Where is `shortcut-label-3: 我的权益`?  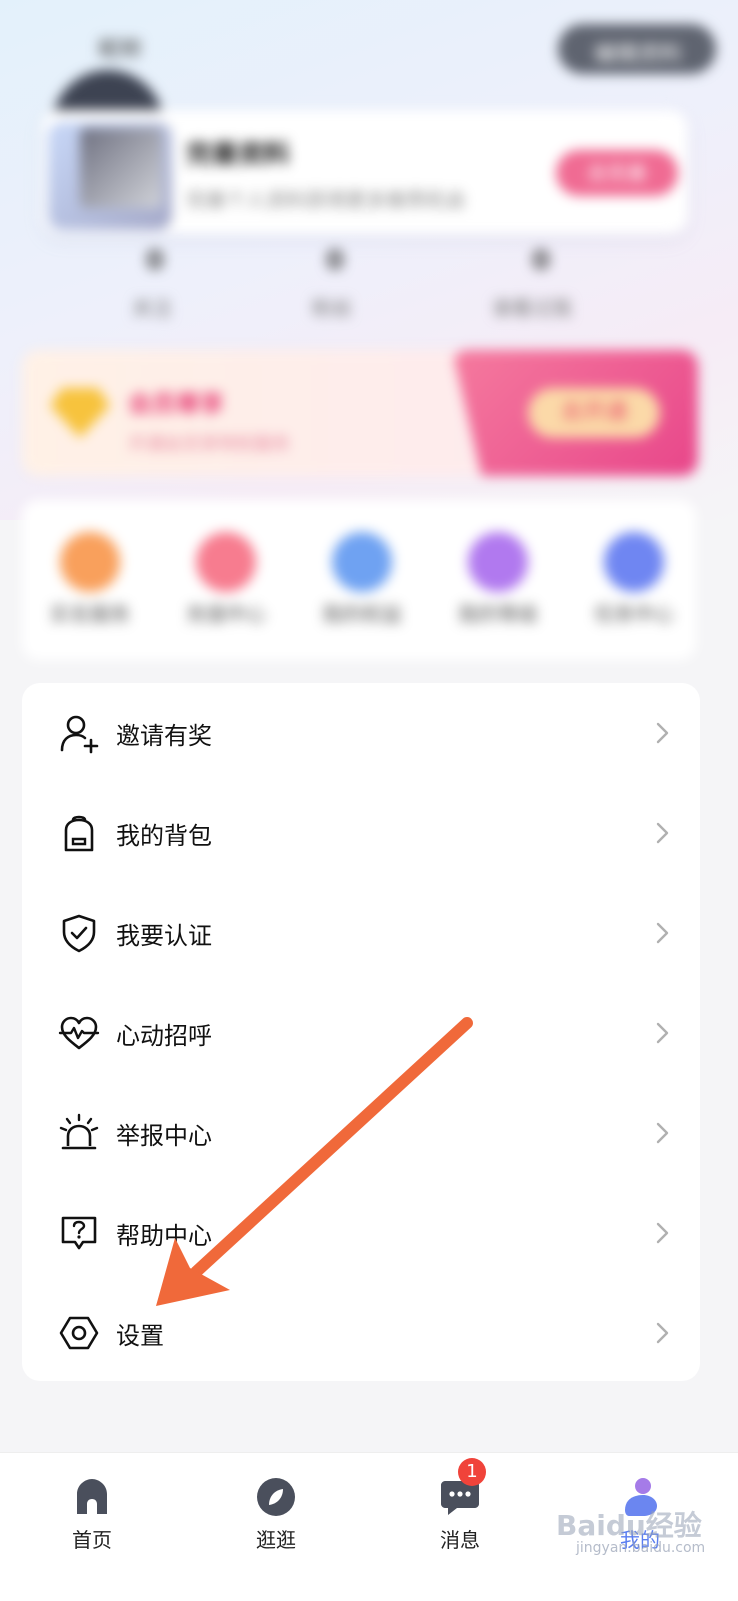 shortcut-label-3: 我的权益 is located at coordinates (362, 614).